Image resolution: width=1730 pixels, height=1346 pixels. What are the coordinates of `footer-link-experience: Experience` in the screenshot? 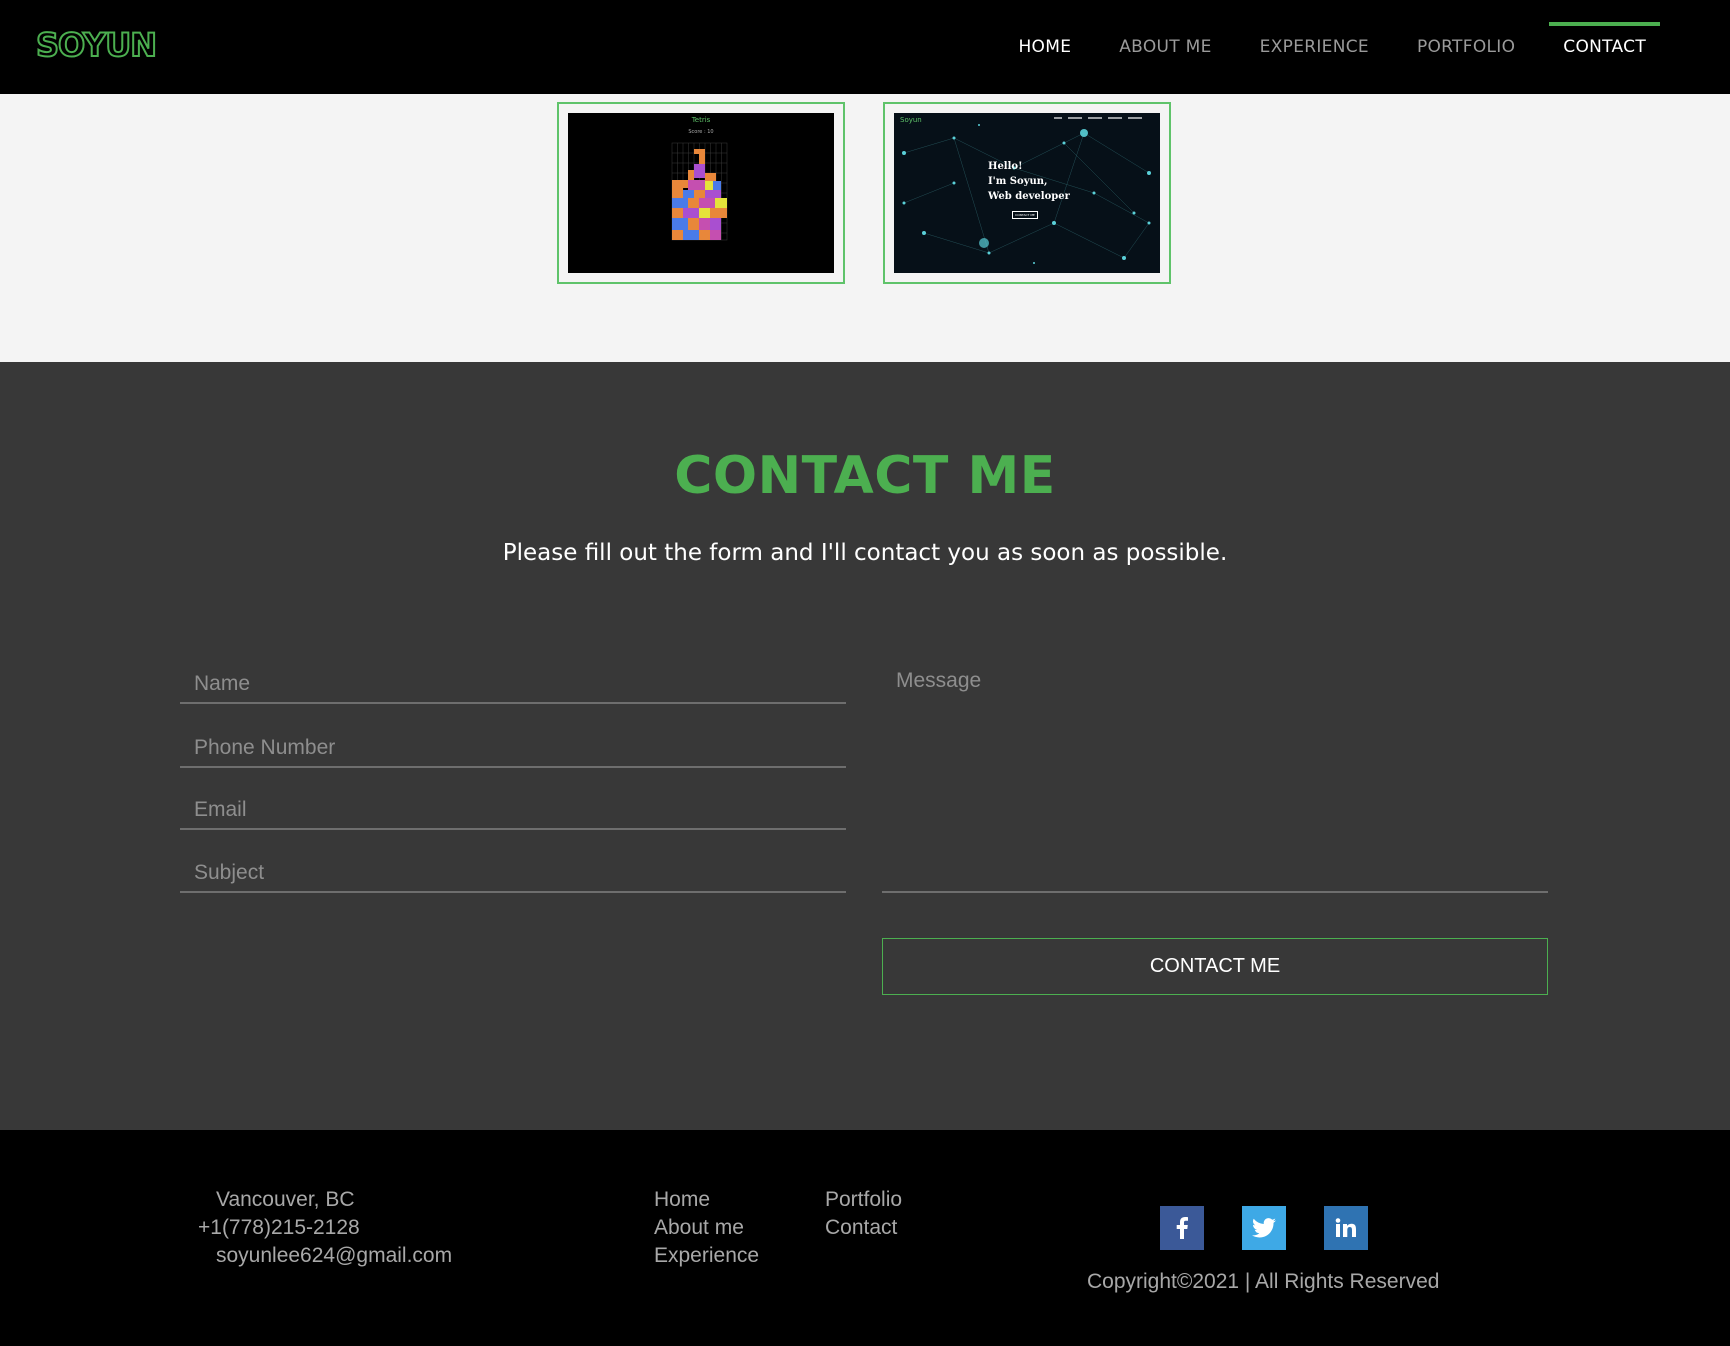 It's located at (706, 1256).